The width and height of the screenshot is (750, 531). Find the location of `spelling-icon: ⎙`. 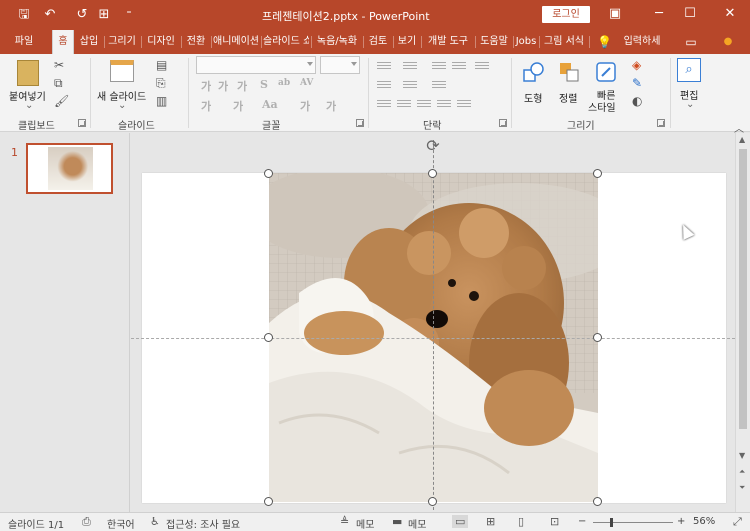

spelling-icon: ⎙ is located at coordinates (86, 522).